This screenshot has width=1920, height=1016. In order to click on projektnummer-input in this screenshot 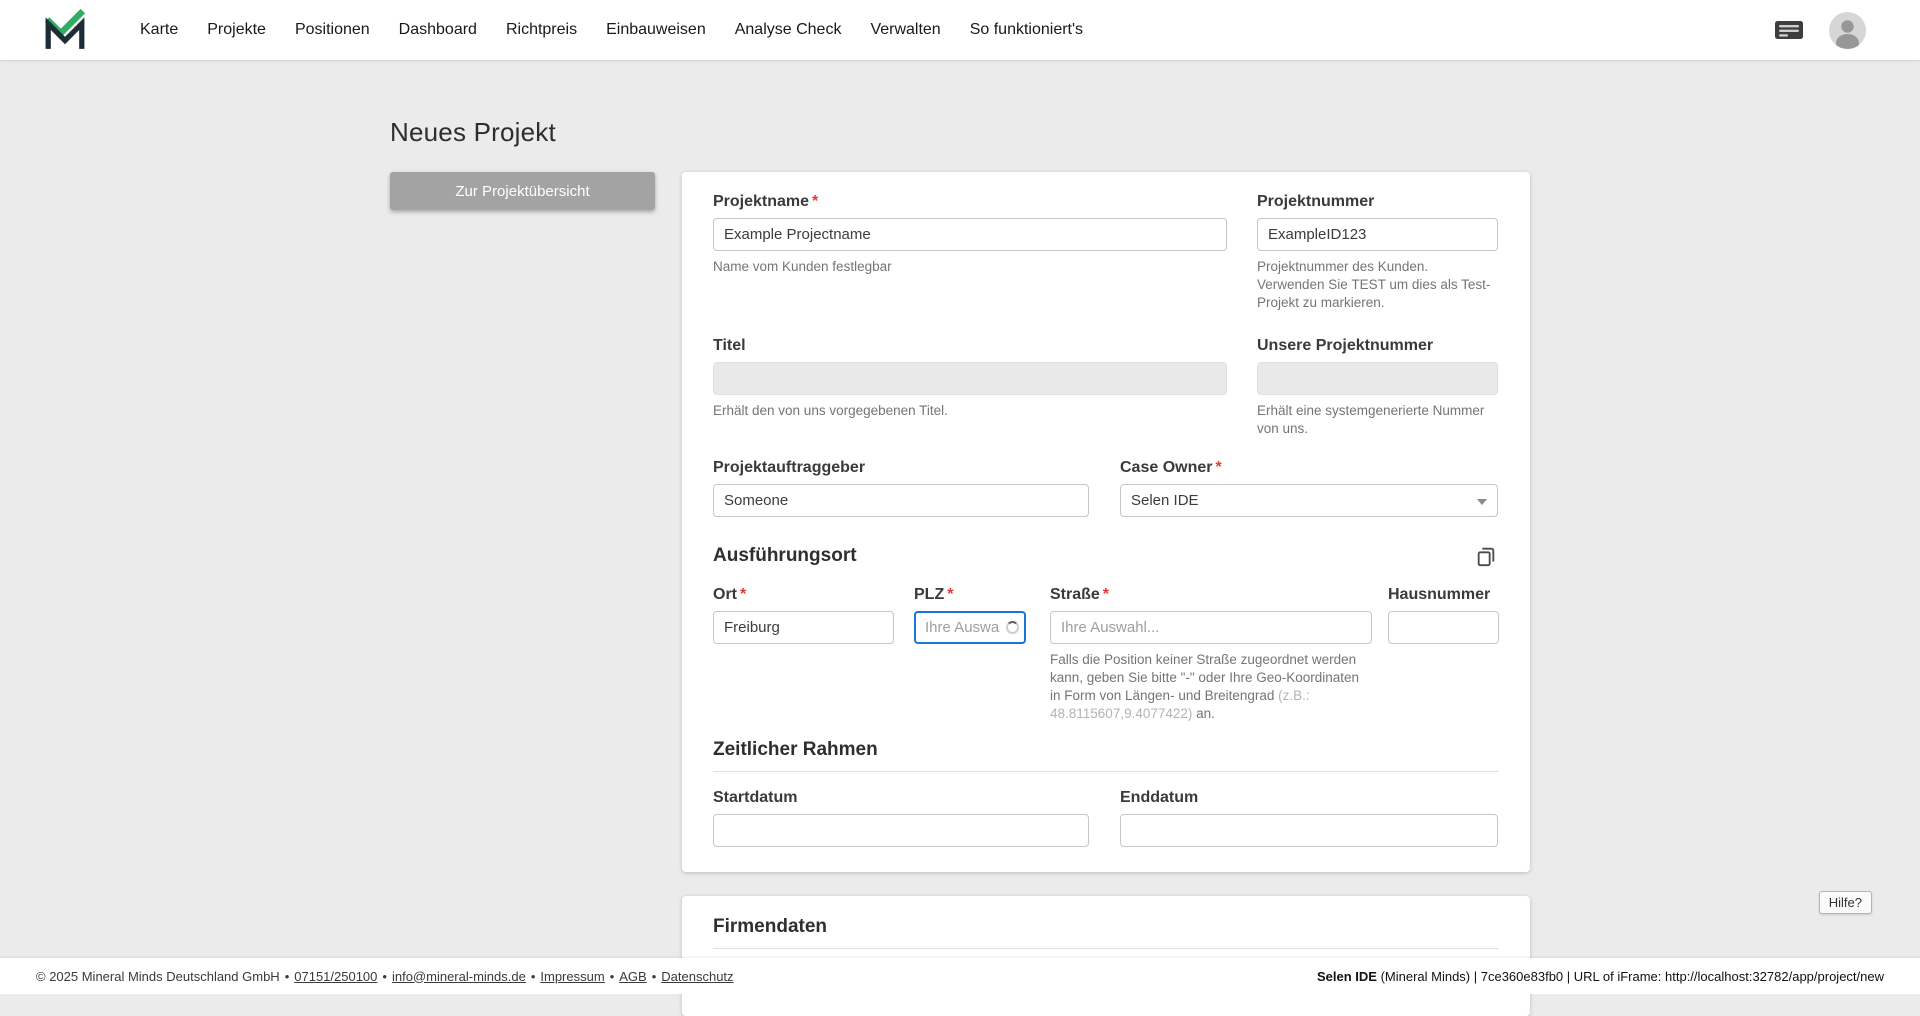, I will do `click(1377, 234)`.